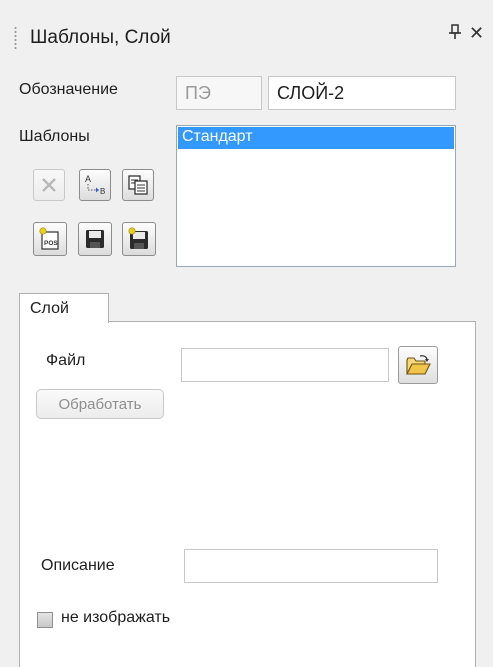  What do you see at coordinates (15, 38) in the screenshot?
I see `drag-grip` at bounding box center [15, 38].